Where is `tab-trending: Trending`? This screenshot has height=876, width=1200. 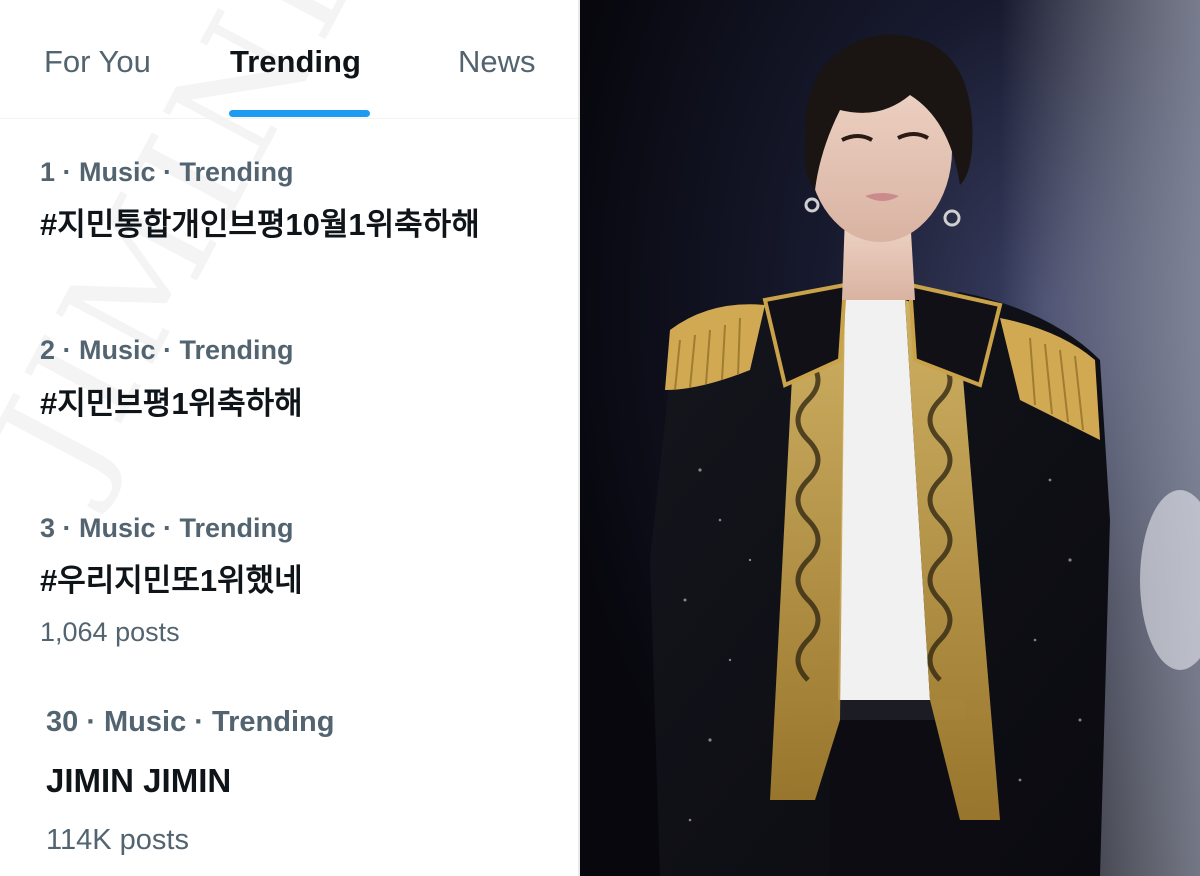 tab-trending: Trending is located at coordinates (295, 62).